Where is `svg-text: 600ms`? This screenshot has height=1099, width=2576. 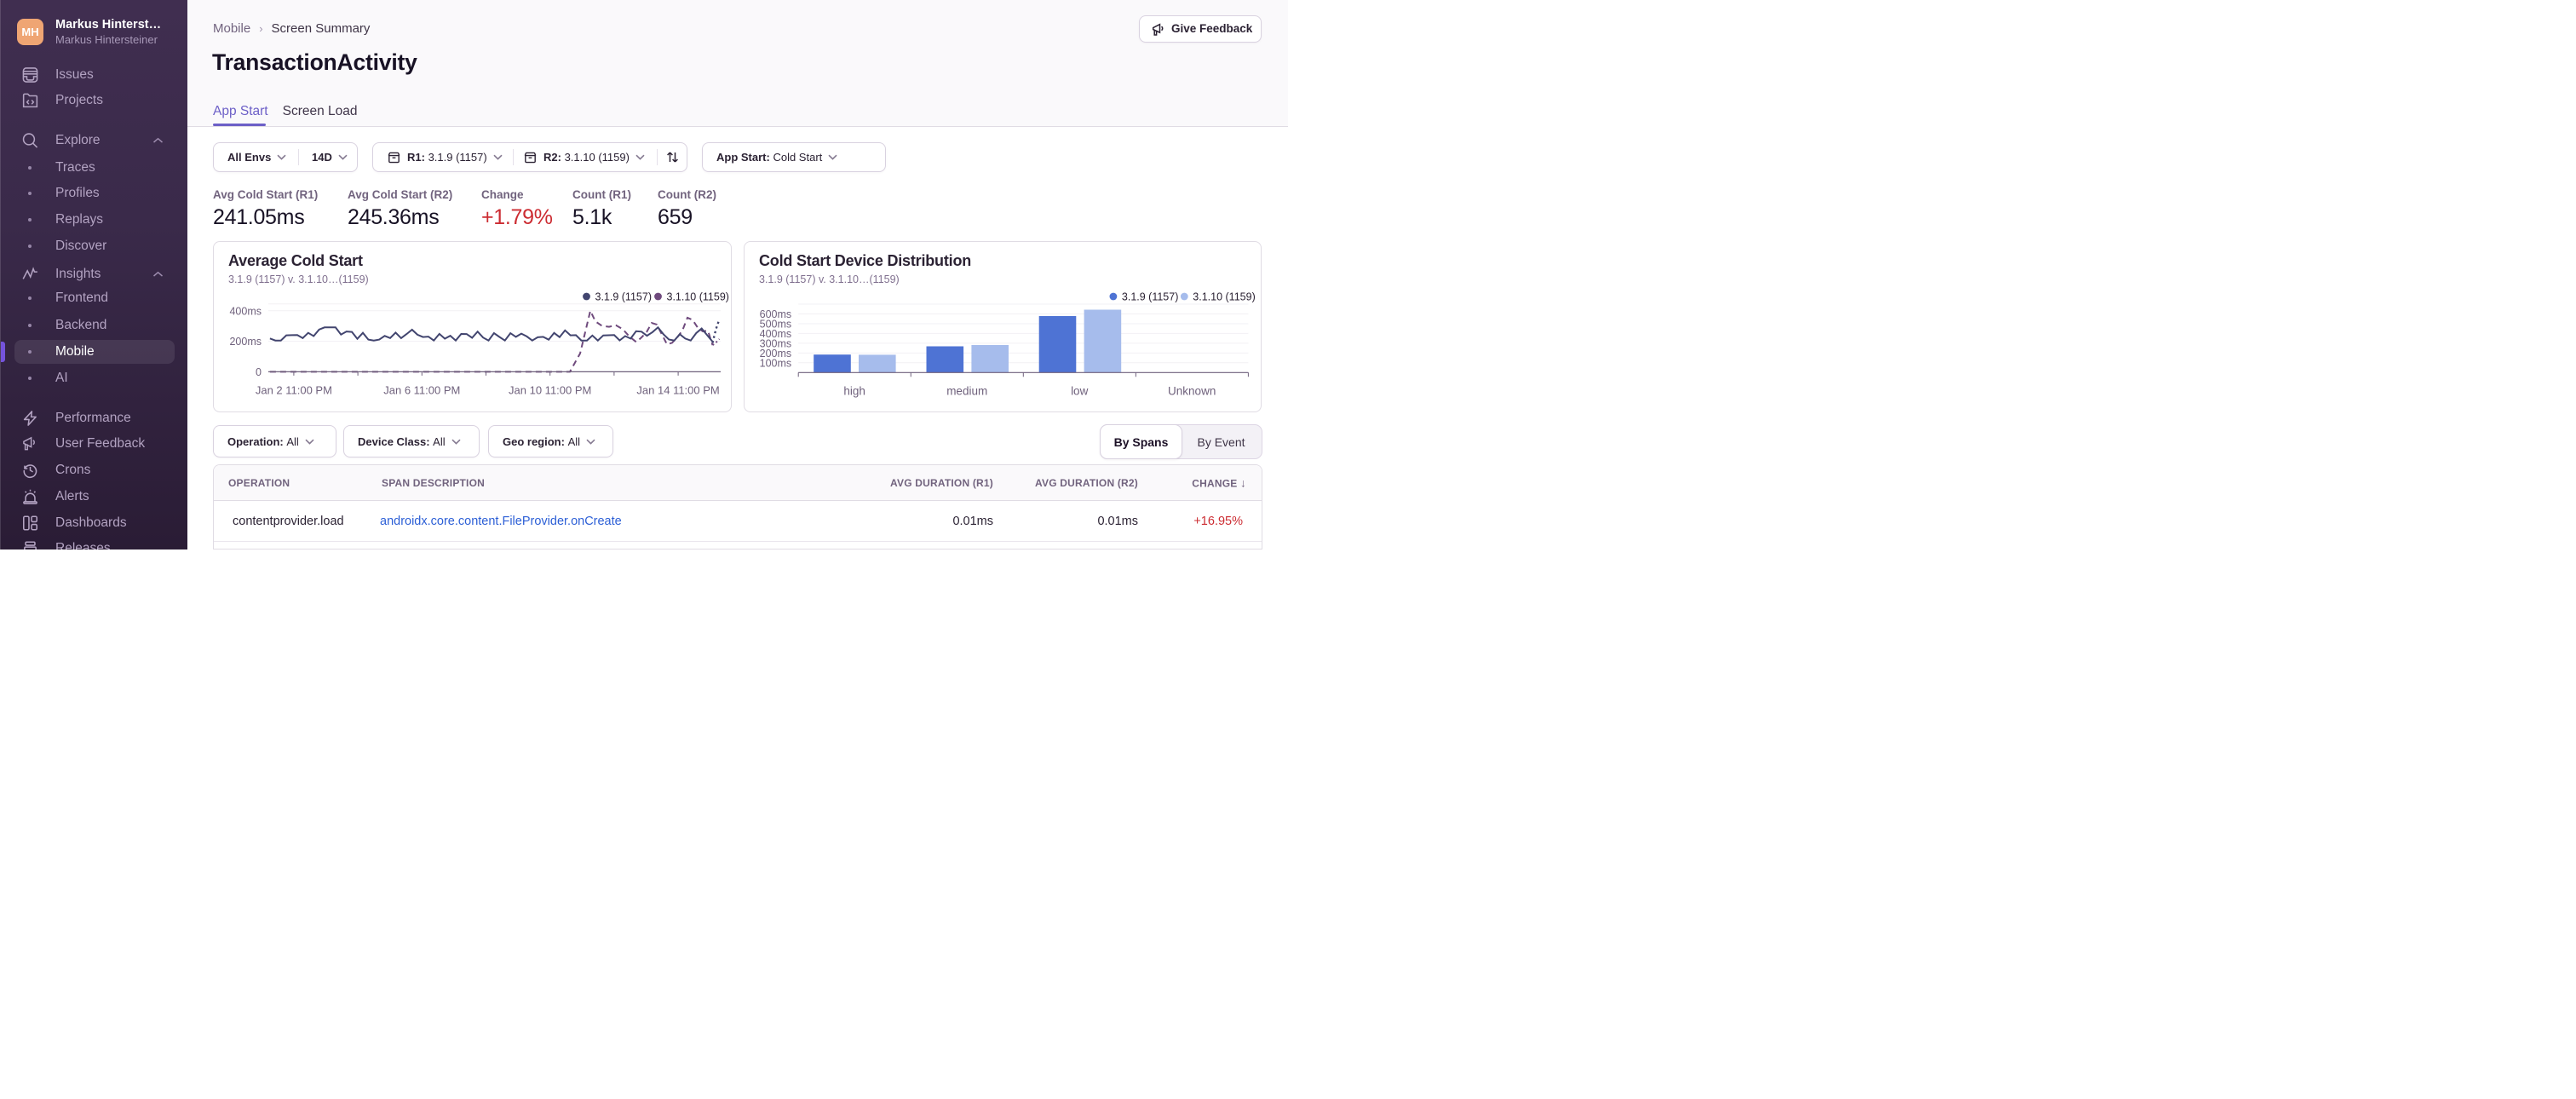
svg-text: 600ms is located at coordinates (776, 314).